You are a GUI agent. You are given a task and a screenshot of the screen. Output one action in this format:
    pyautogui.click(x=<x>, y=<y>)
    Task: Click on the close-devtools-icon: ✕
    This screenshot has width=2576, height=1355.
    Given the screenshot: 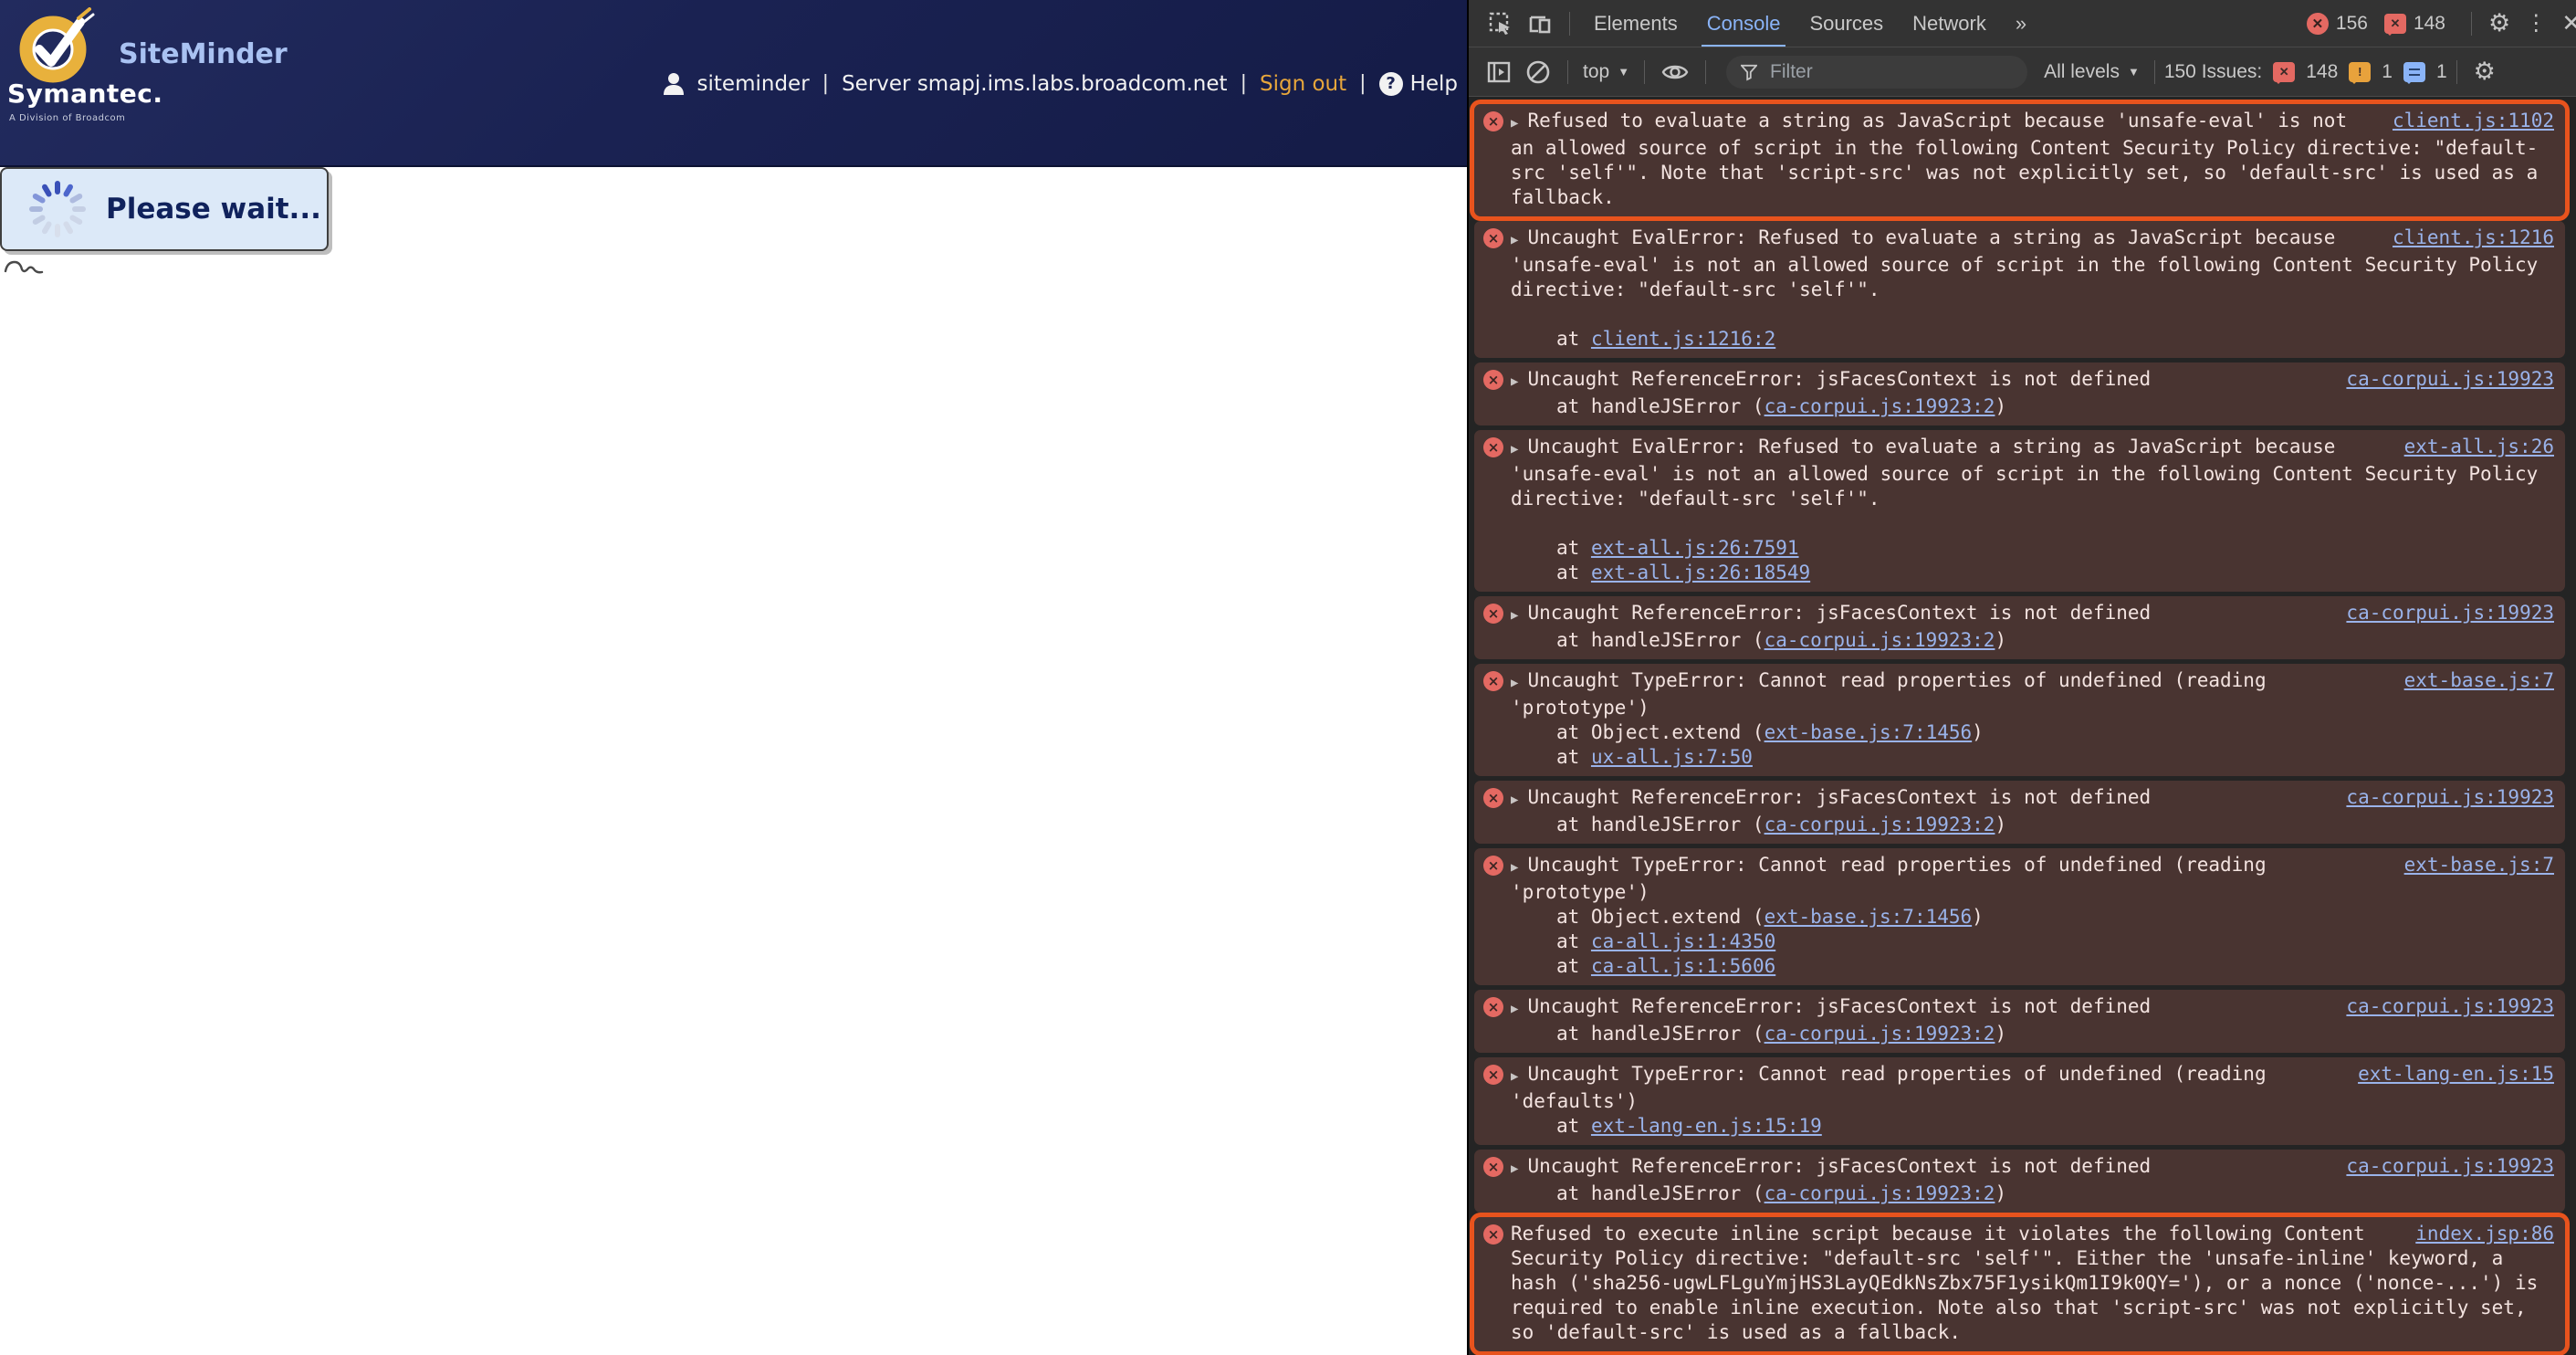 What is the action you would take?
    pyautogui.click(x=2565, y=23)
    